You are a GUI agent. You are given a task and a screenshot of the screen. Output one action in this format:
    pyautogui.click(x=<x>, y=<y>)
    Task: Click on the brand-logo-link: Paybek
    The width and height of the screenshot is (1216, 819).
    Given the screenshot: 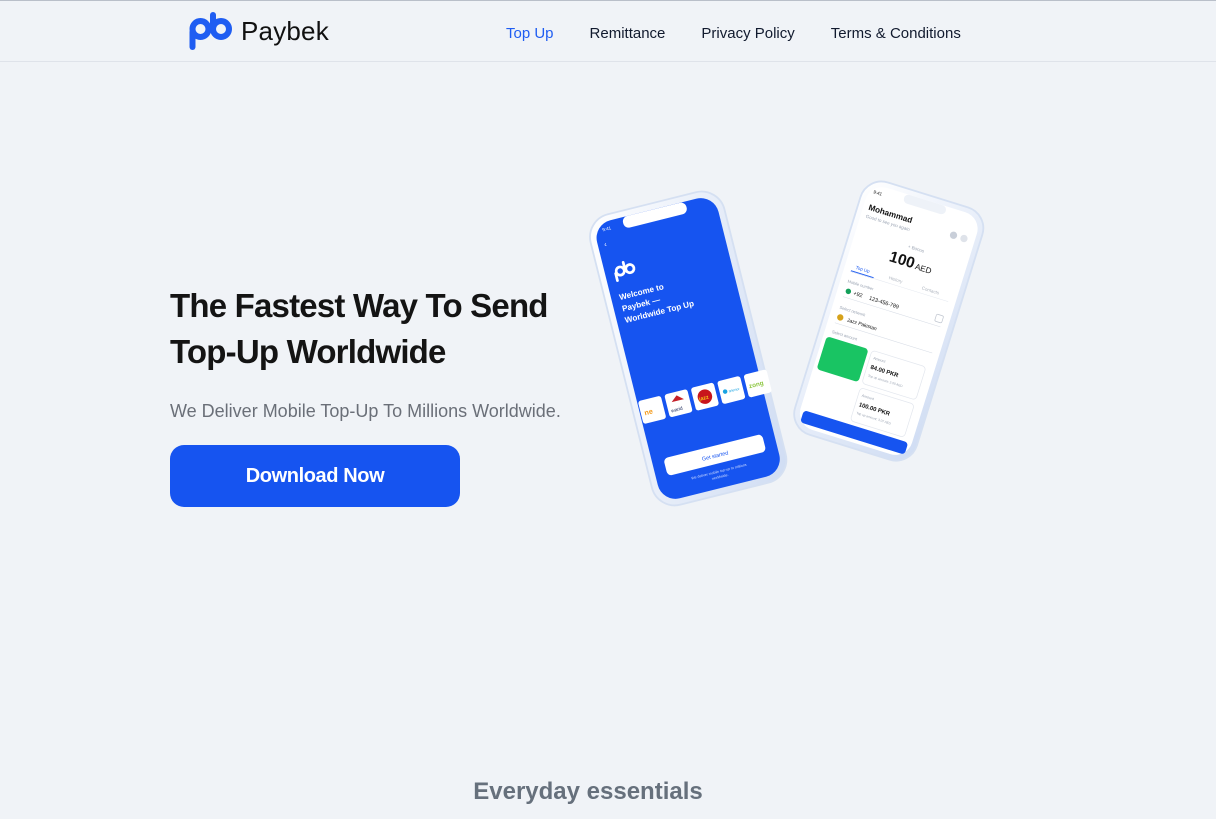 What is the action you would take?
    pyautogui.click(x=259, y=31)
    